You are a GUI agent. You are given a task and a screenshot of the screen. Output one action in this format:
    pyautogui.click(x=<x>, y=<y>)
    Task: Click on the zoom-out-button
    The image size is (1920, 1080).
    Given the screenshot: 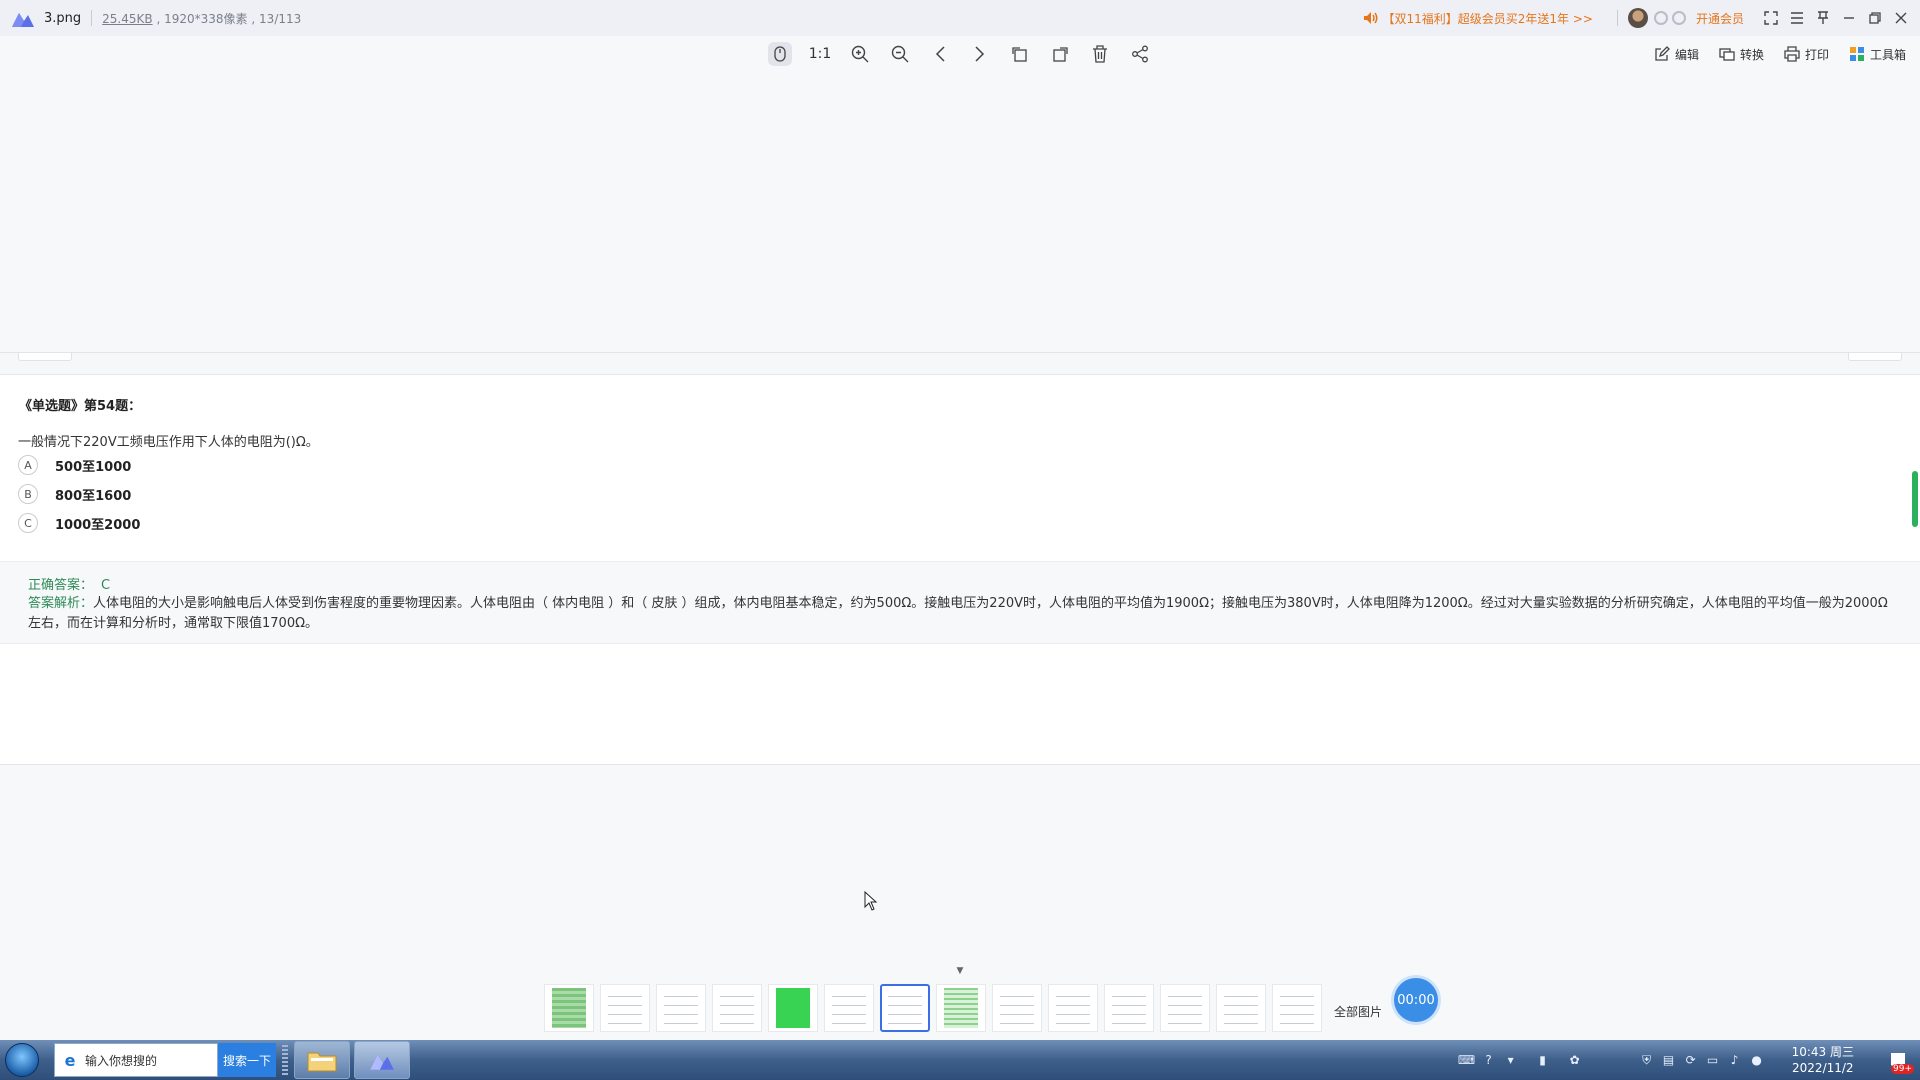 What is the action you would take?
    pyautogui.click(x=900, y=54)
    